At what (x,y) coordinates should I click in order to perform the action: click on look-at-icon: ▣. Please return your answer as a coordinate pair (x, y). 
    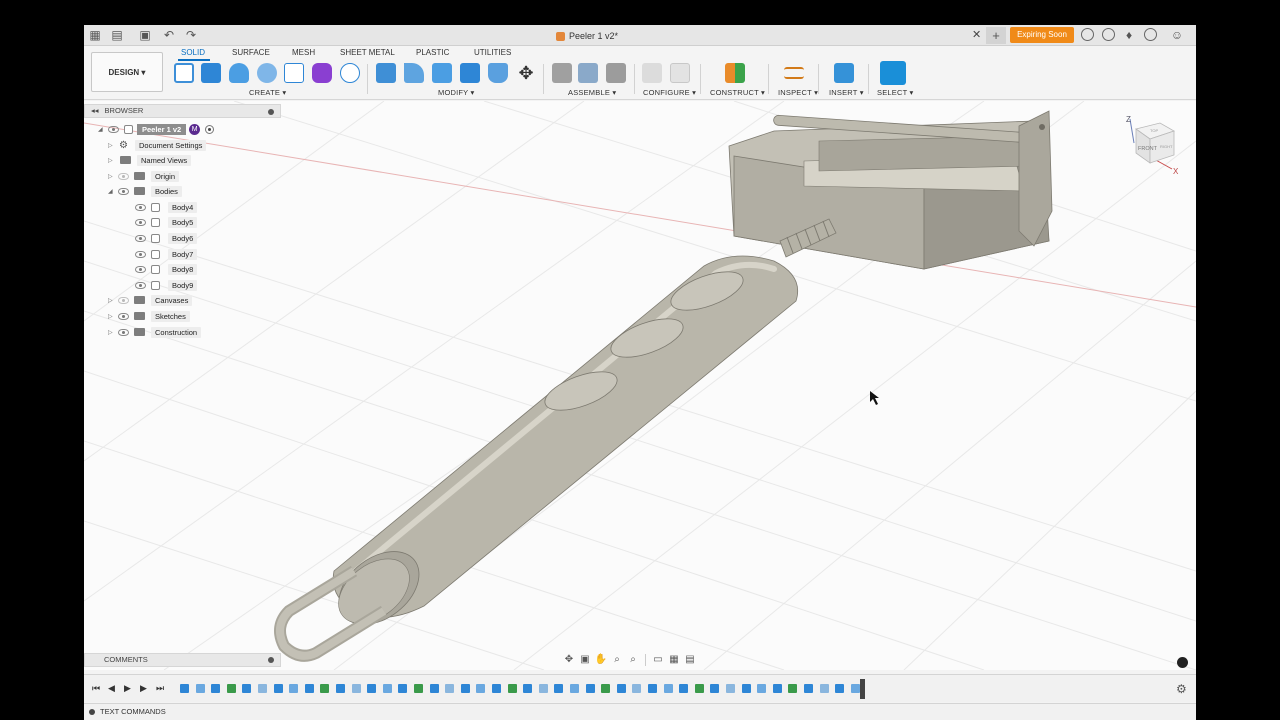
    Looking at the image, I should click on (585, 660).